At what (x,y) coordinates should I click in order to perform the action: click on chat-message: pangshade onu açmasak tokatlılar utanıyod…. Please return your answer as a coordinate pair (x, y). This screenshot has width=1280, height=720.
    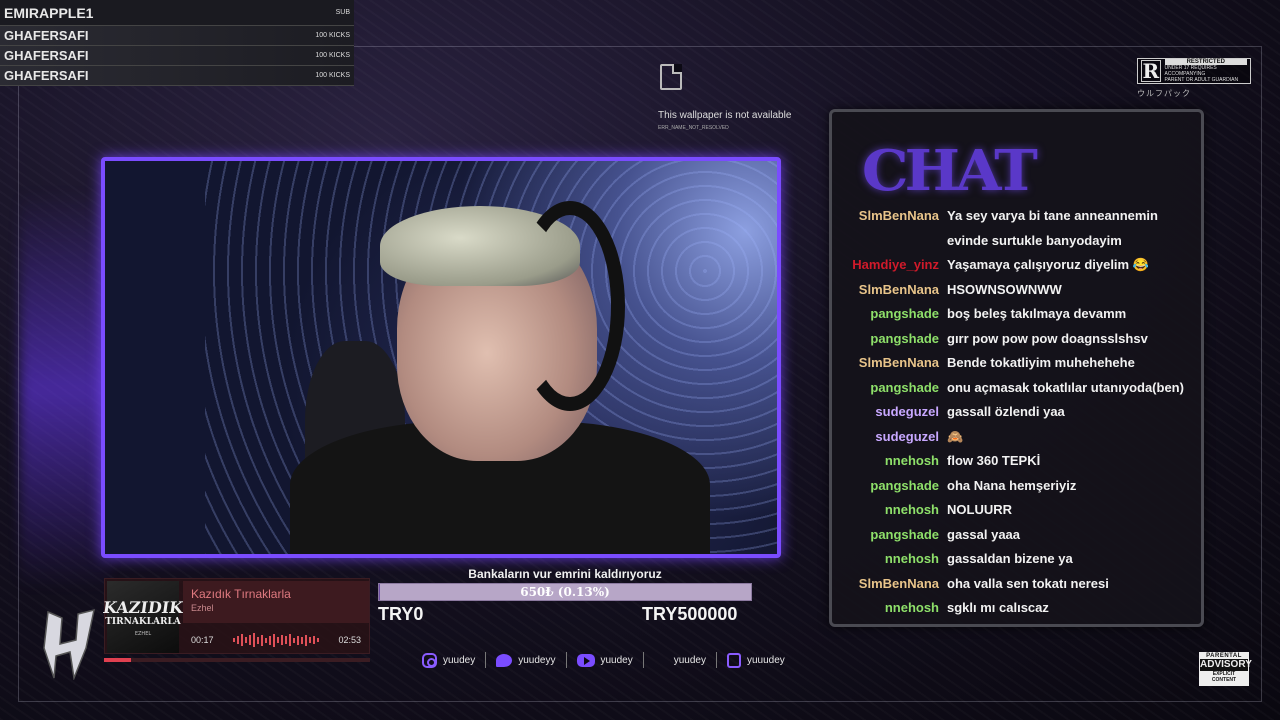
    Looking at the image, I should click on (1016, 388).